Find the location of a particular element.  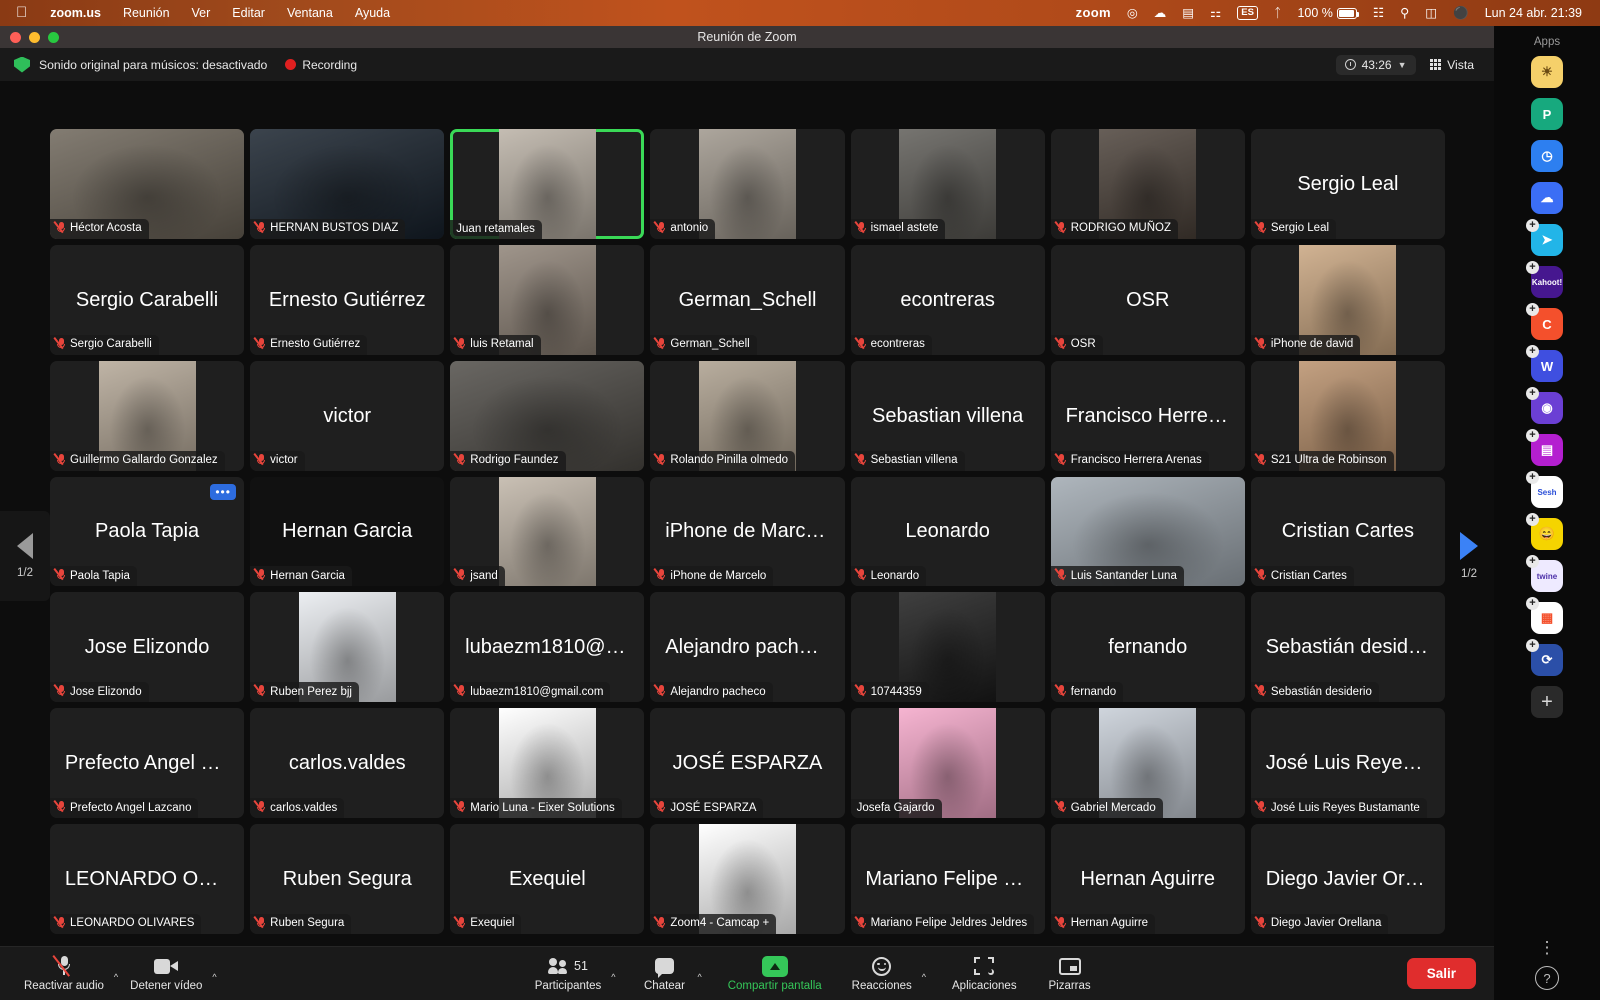

participant-tile: Josefa Gajardo is located at coordinates (947, 763).